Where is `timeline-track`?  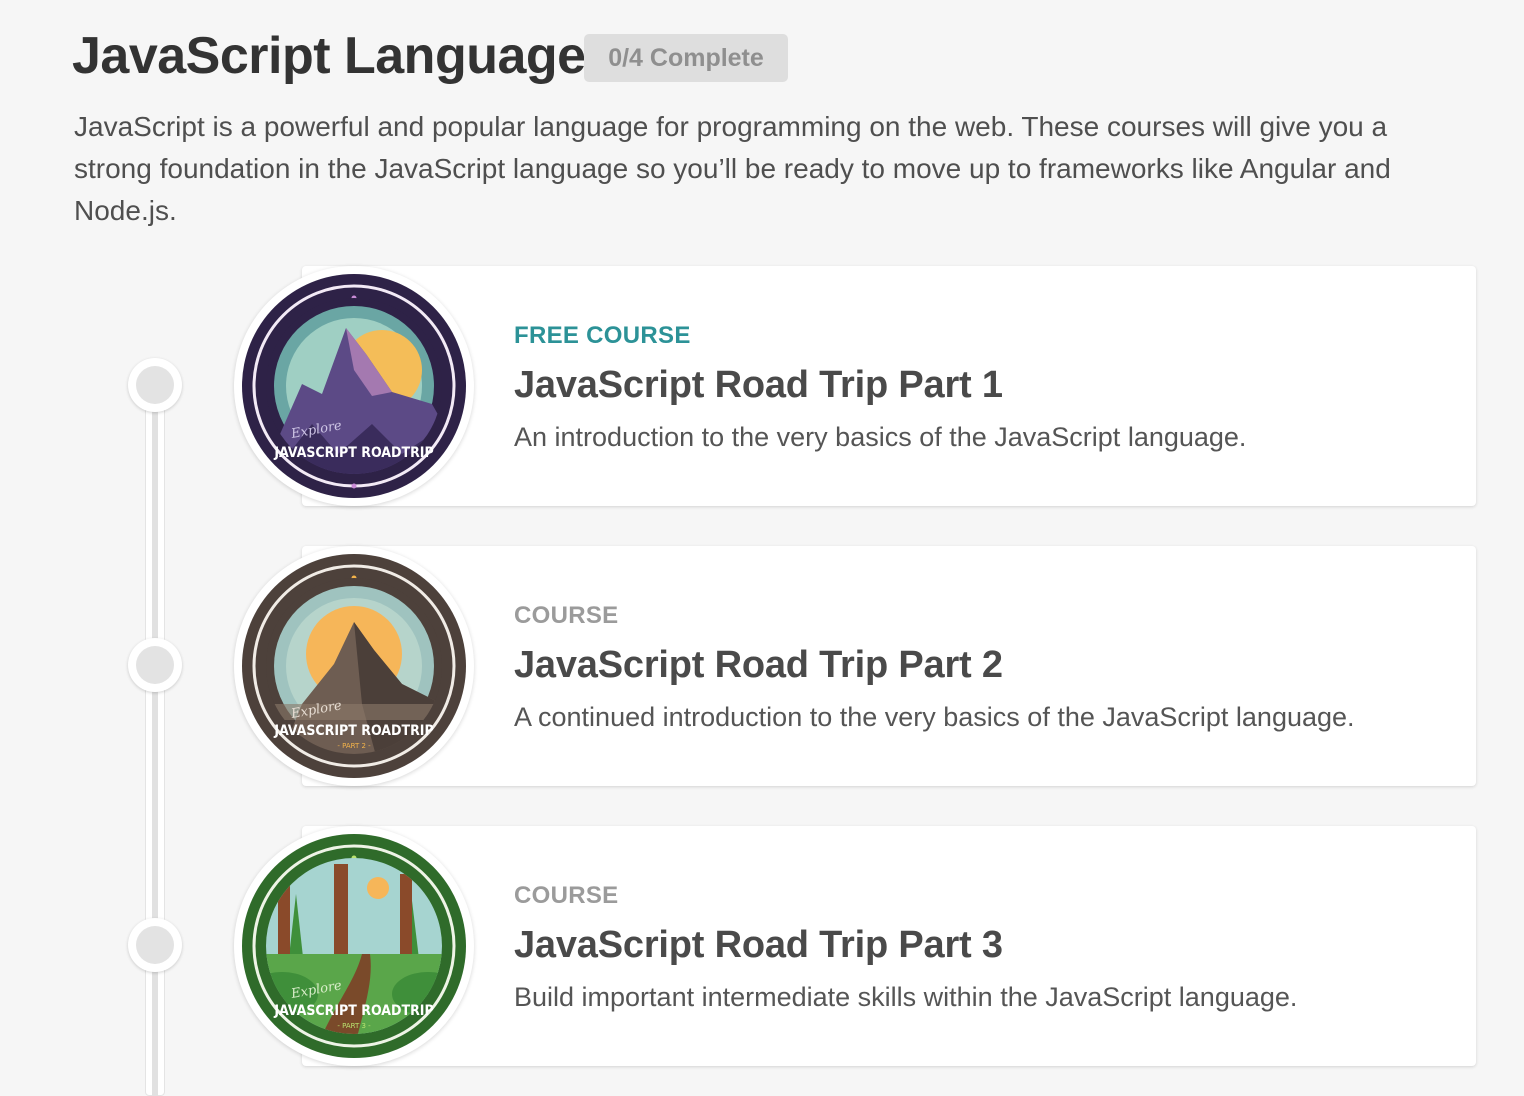
timeline-track is located at coordinates (155, 740).